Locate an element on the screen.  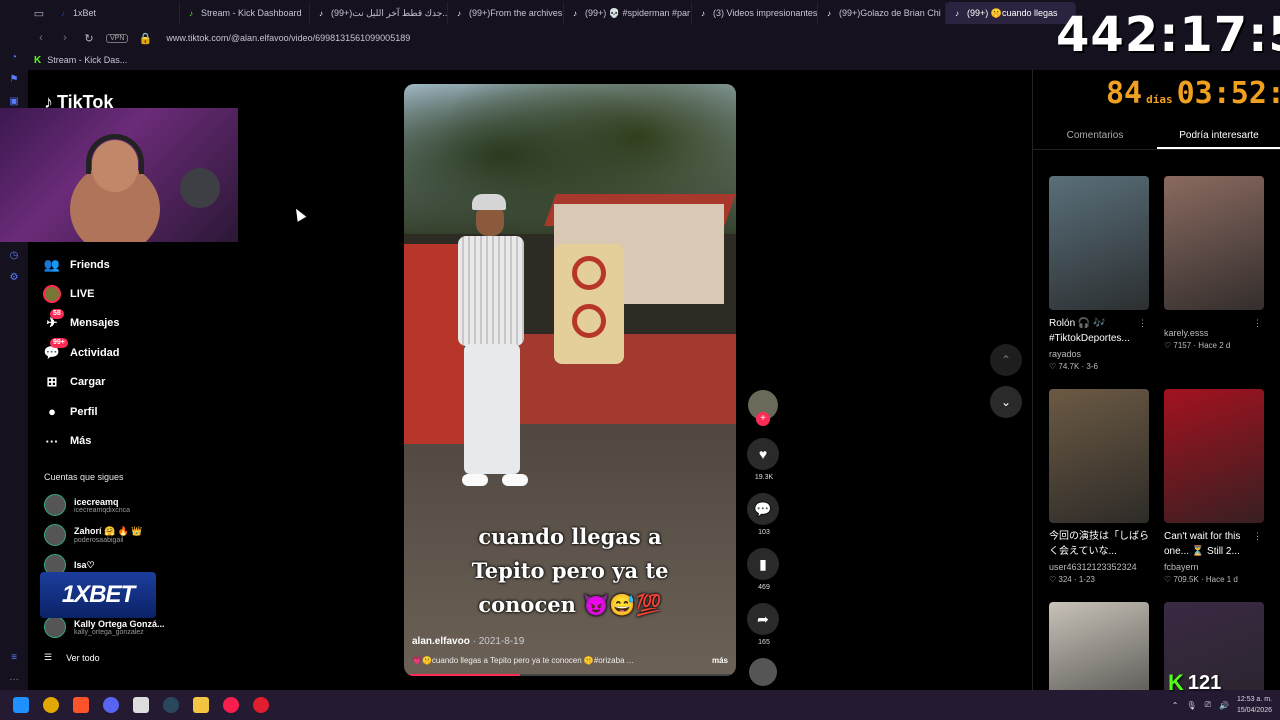
menu-item: 👥 Friends is located at coordinates (81, 264).